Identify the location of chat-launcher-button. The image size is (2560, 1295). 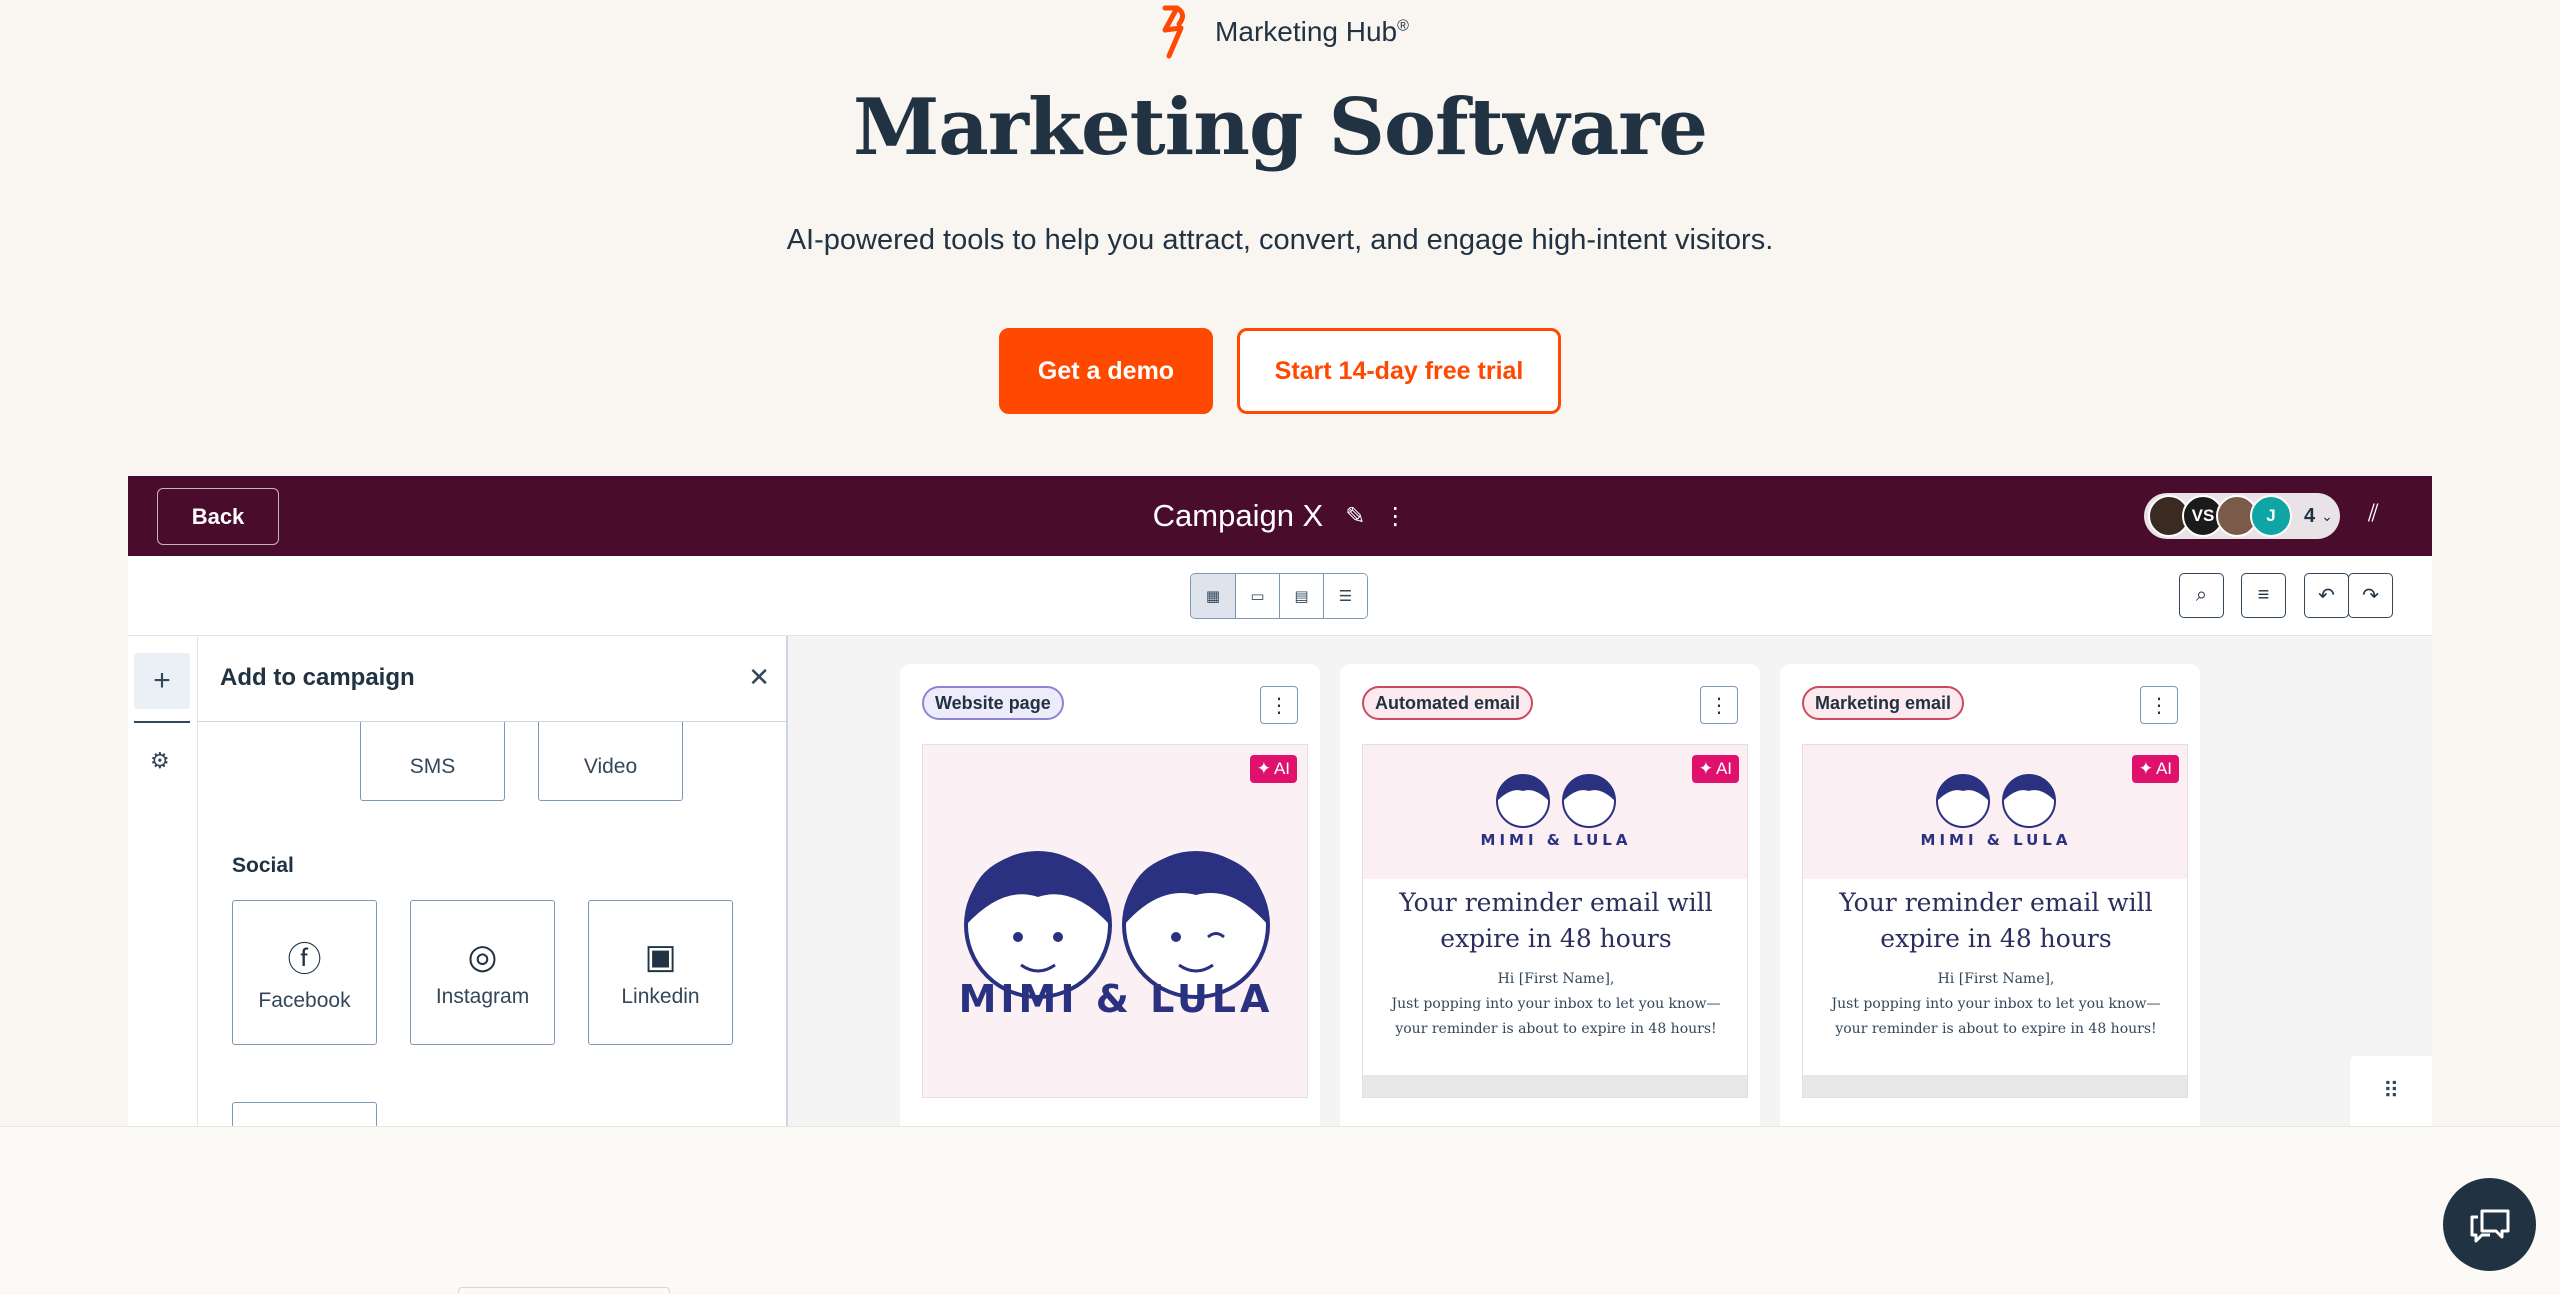
(2489, 1224).